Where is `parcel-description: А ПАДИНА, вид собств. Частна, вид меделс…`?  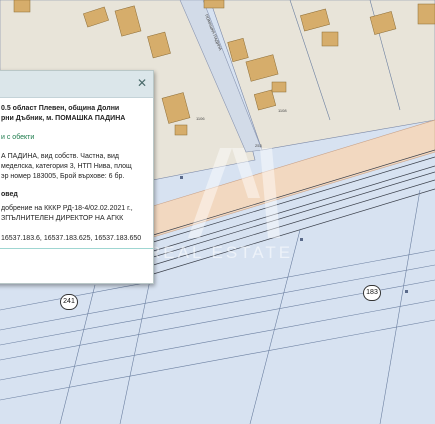 parcel-description: А ПАДИНА, вид собств. Частна, вид меделс… is located at coordinates (66, 166).